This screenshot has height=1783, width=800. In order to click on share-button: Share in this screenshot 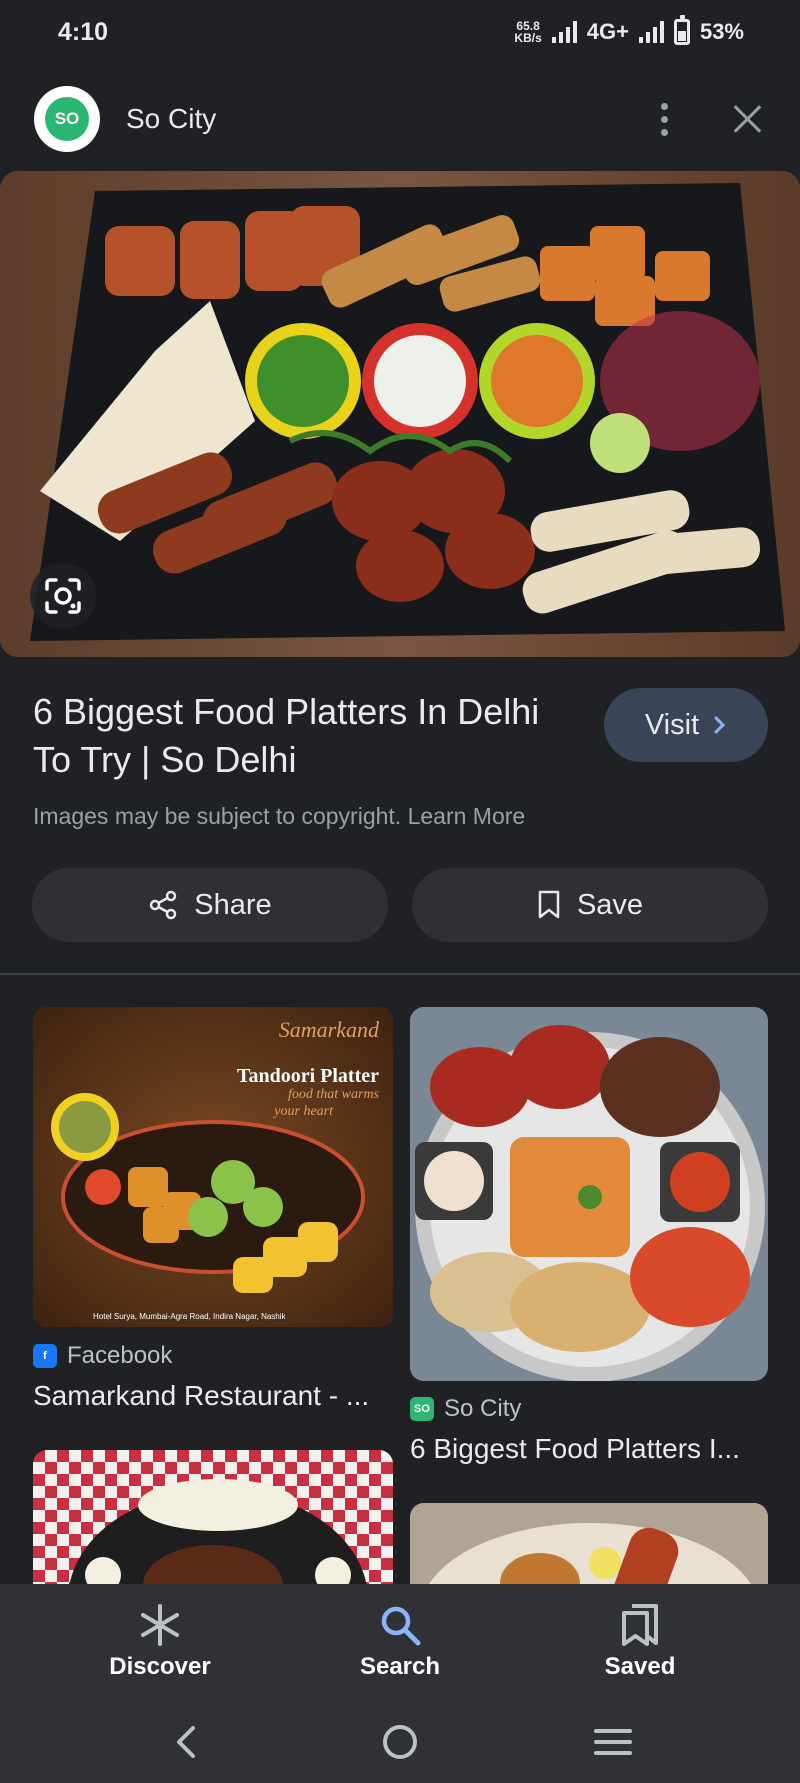, I will do `click(210, 905)`.